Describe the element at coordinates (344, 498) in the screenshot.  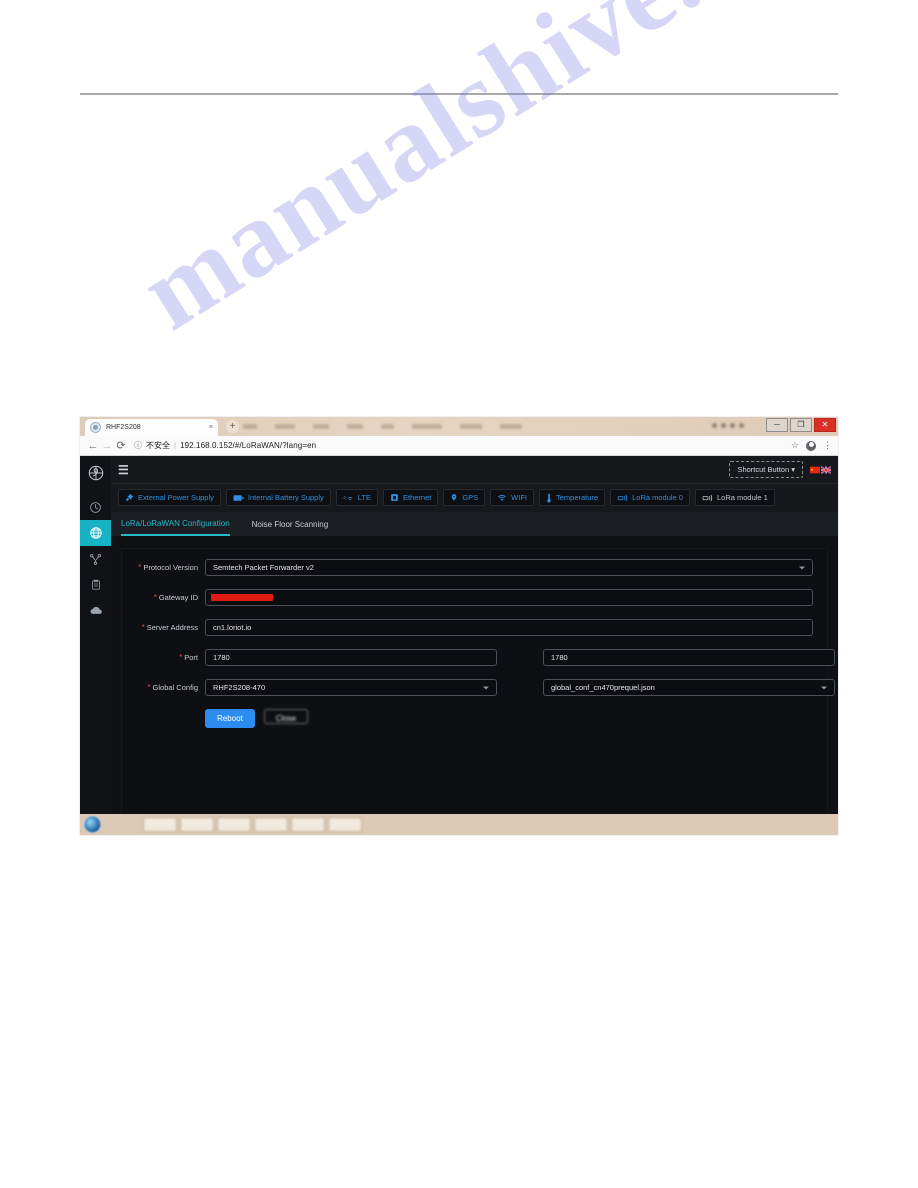
I see `svg-text: 4` at that location.